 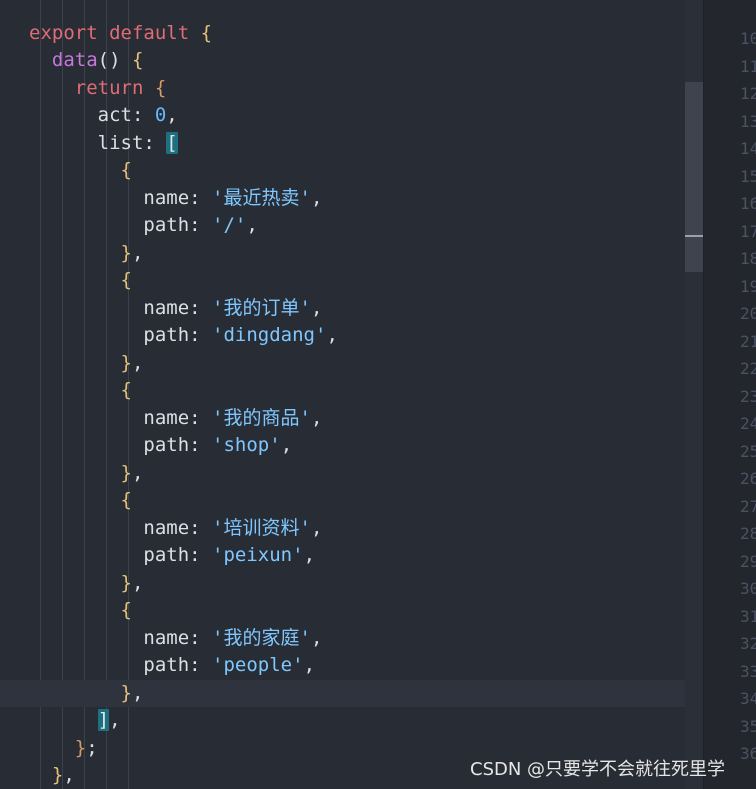 I want to click on line-number: 28, so click(x=748, y=533).